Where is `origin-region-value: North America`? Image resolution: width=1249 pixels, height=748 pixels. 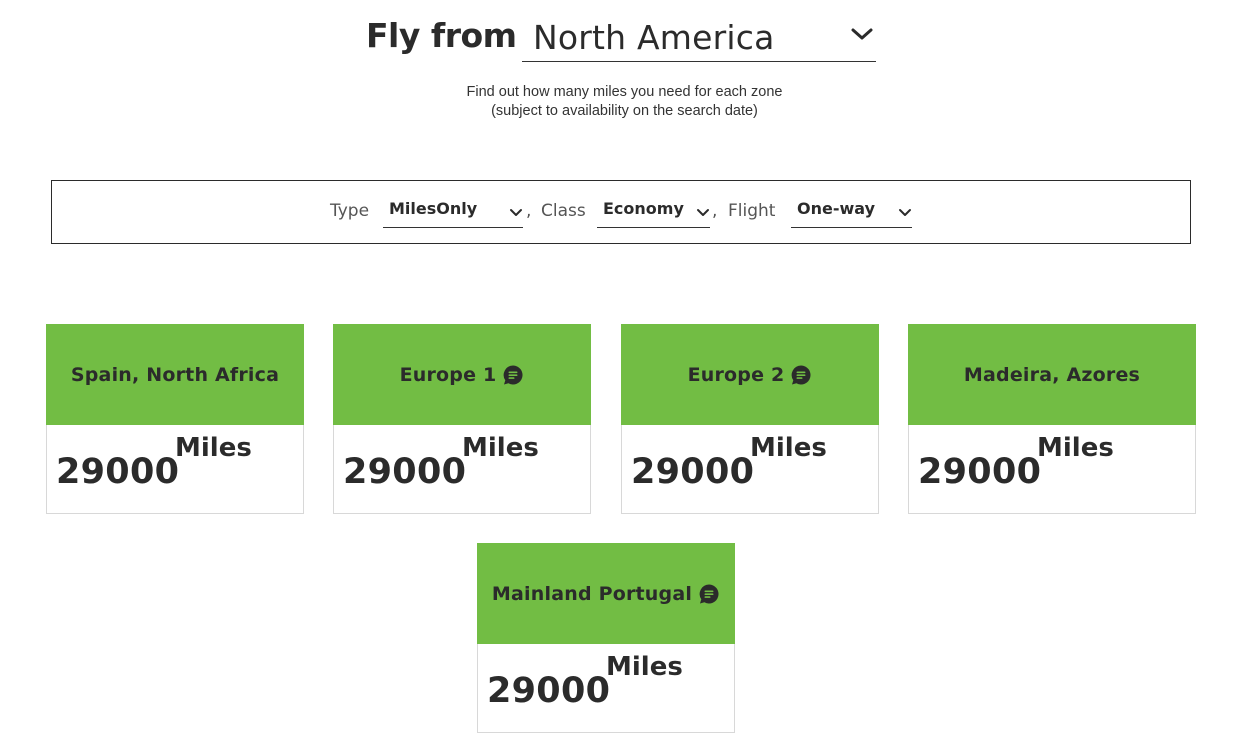 origin-region-value: North America is located at coordinates (654, 37).